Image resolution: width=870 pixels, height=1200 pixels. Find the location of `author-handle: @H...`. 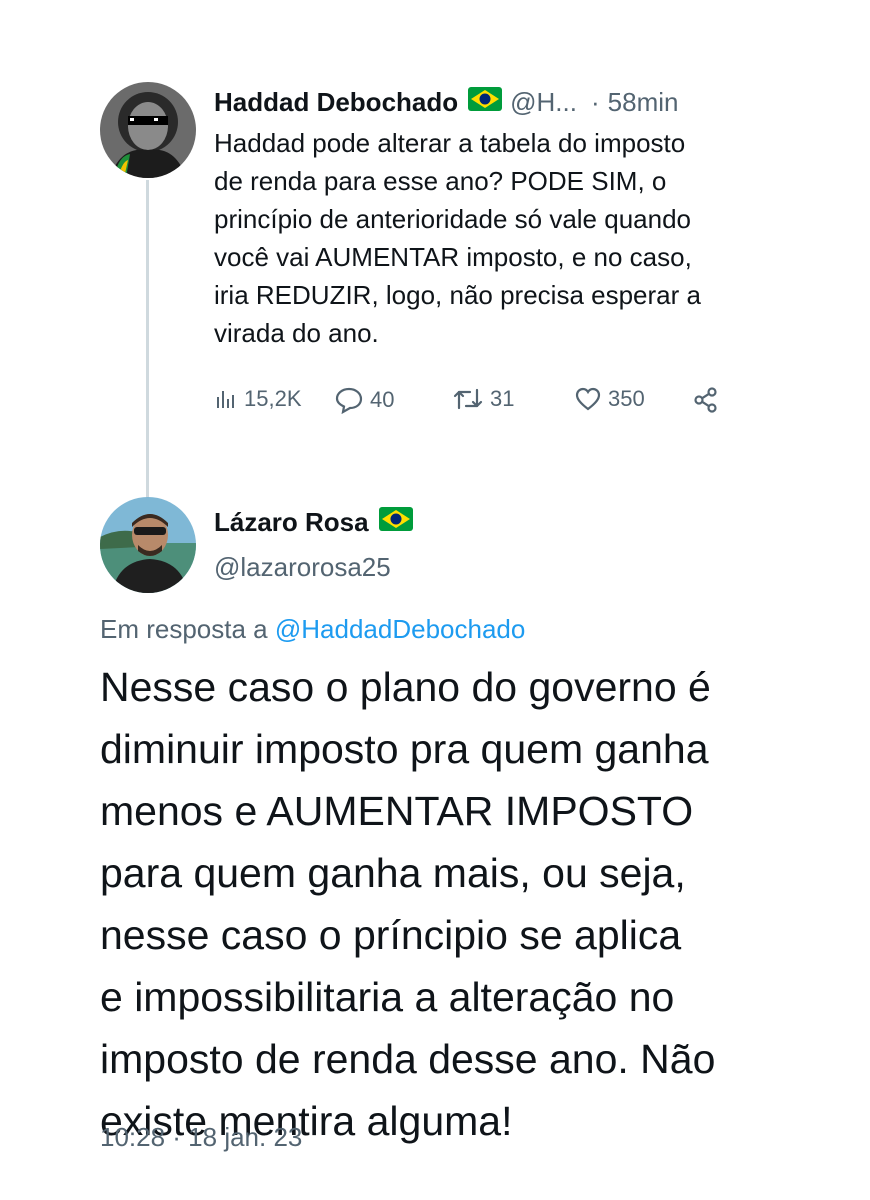

author-handle: @H... is located at coordinates (543, 102).